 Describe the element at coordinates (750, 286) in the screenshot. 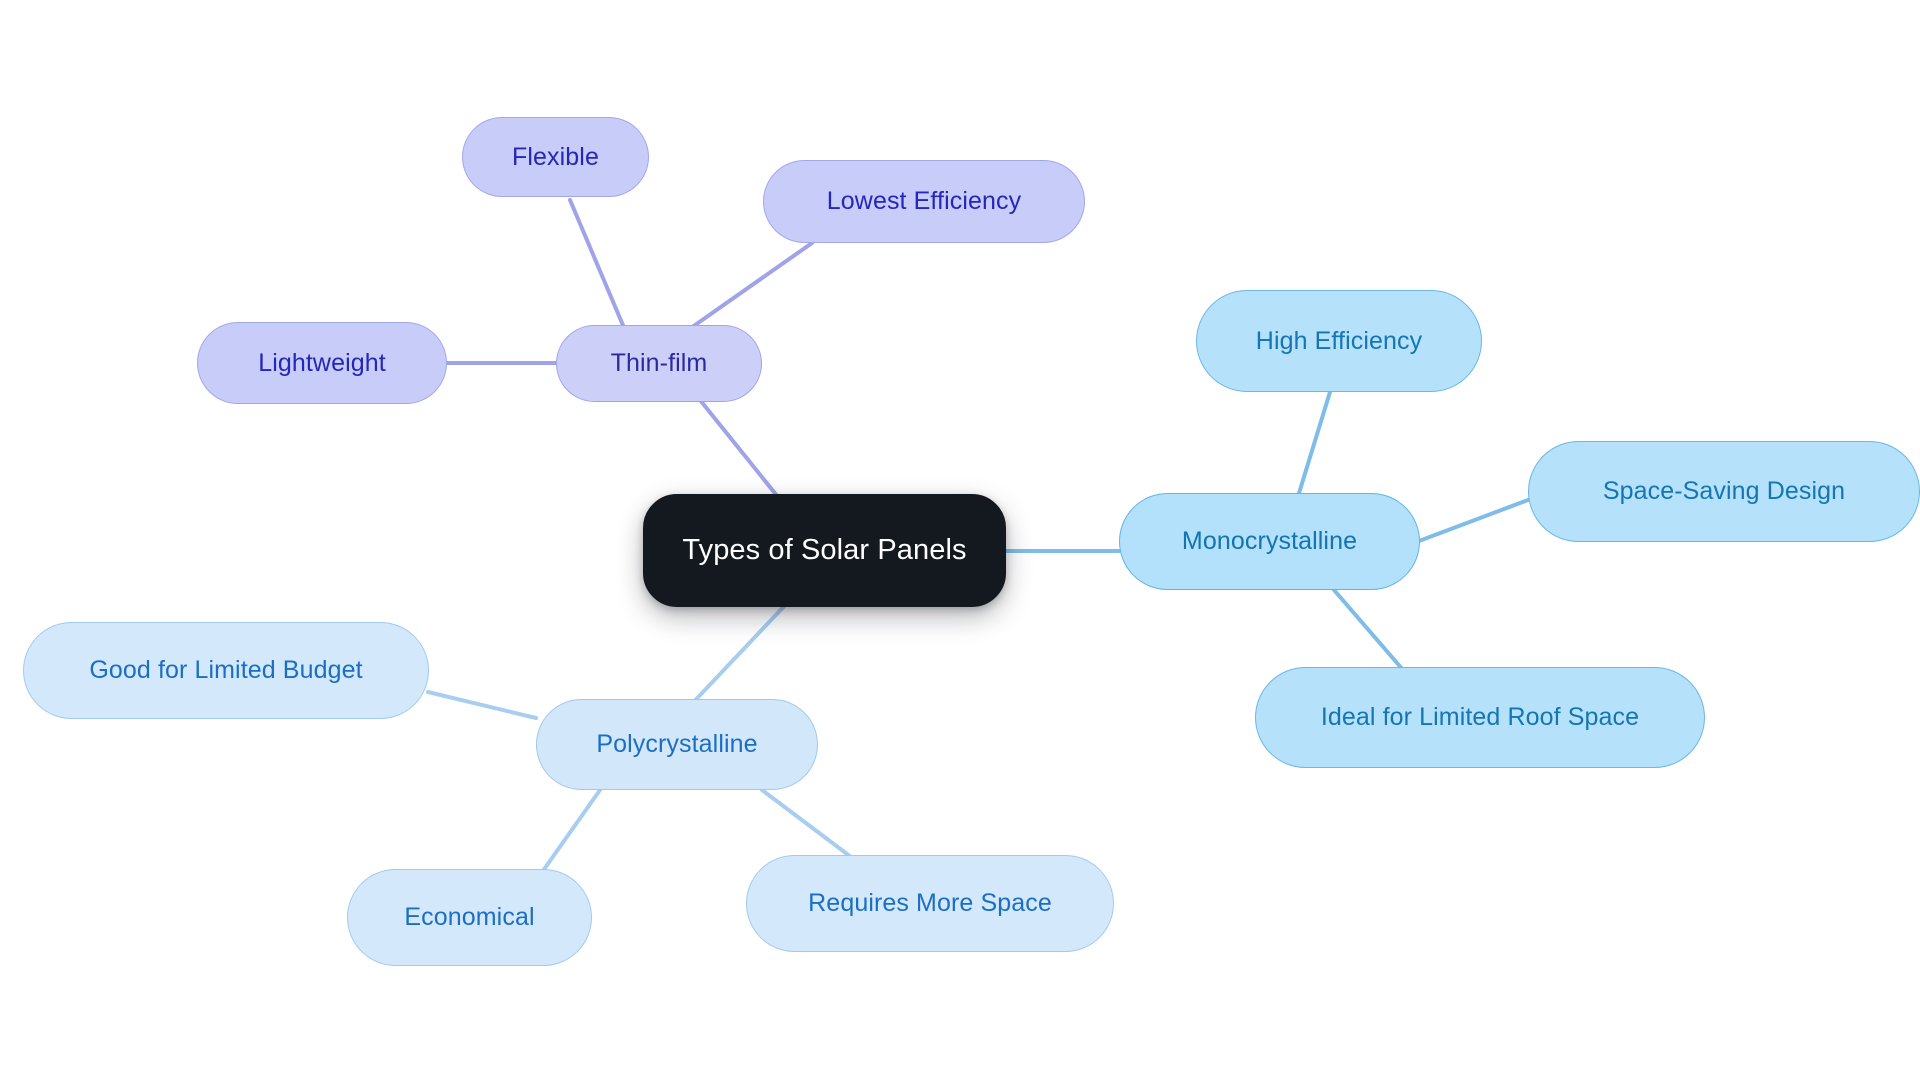

I see `connector-thin-film-to-lowest-efficiency` at that location.